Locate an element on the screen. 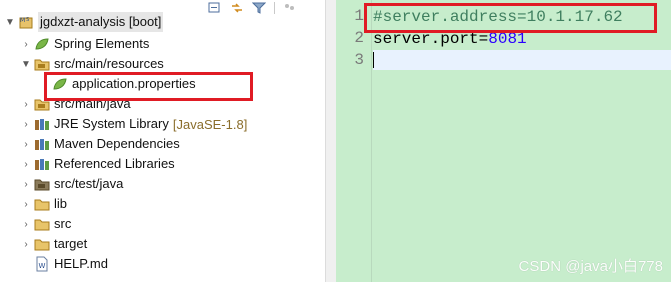 This screenshot has height=282, width=671. markdown-file-icon: W is located at coordinates (42, 264).